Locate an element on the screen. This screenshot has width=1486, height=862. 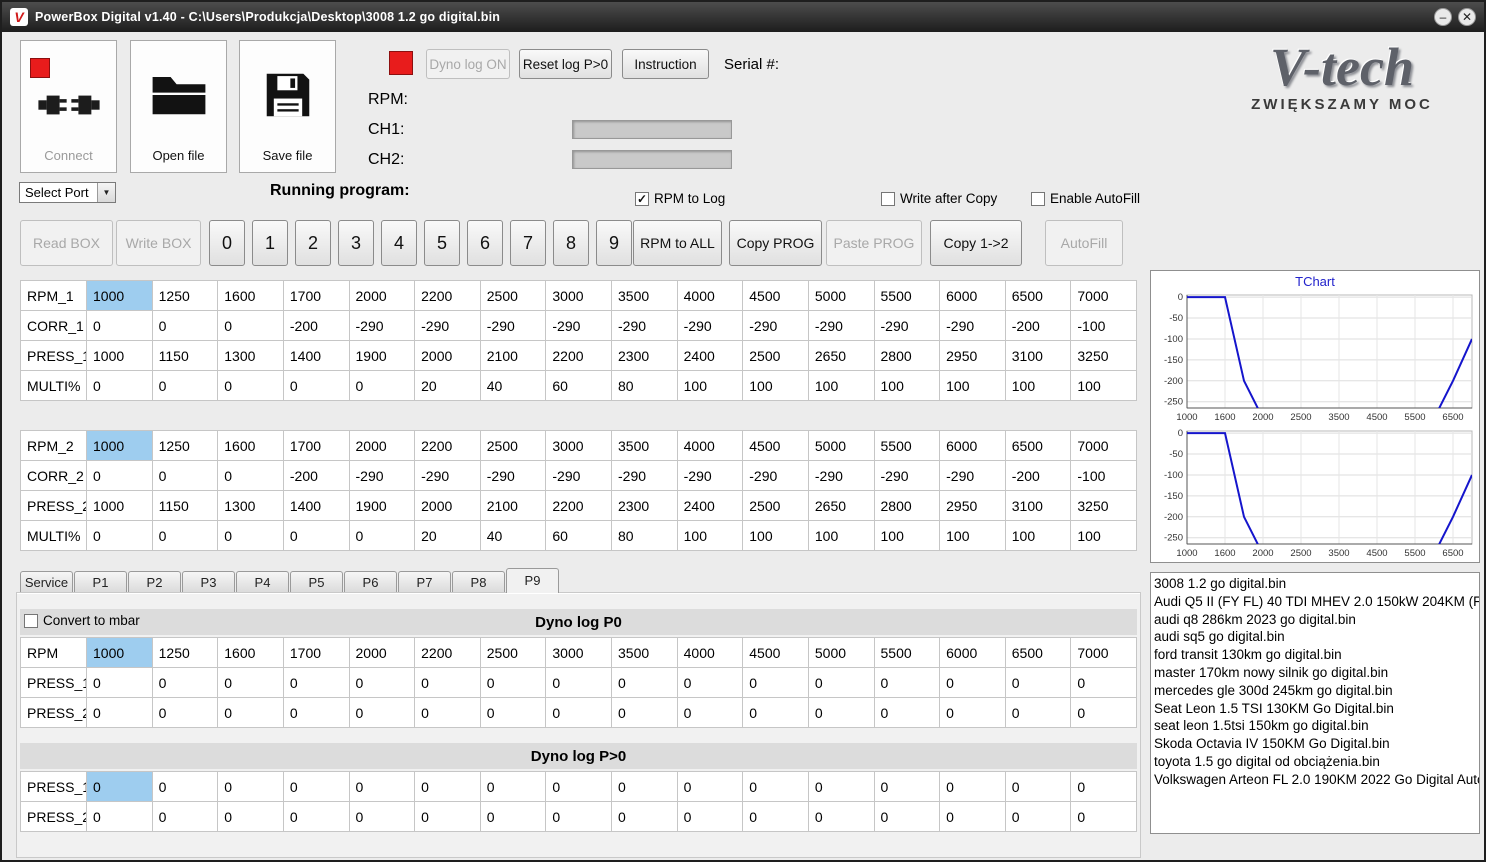
write-box-button: Write BOX is located at coordinates (158, 243).